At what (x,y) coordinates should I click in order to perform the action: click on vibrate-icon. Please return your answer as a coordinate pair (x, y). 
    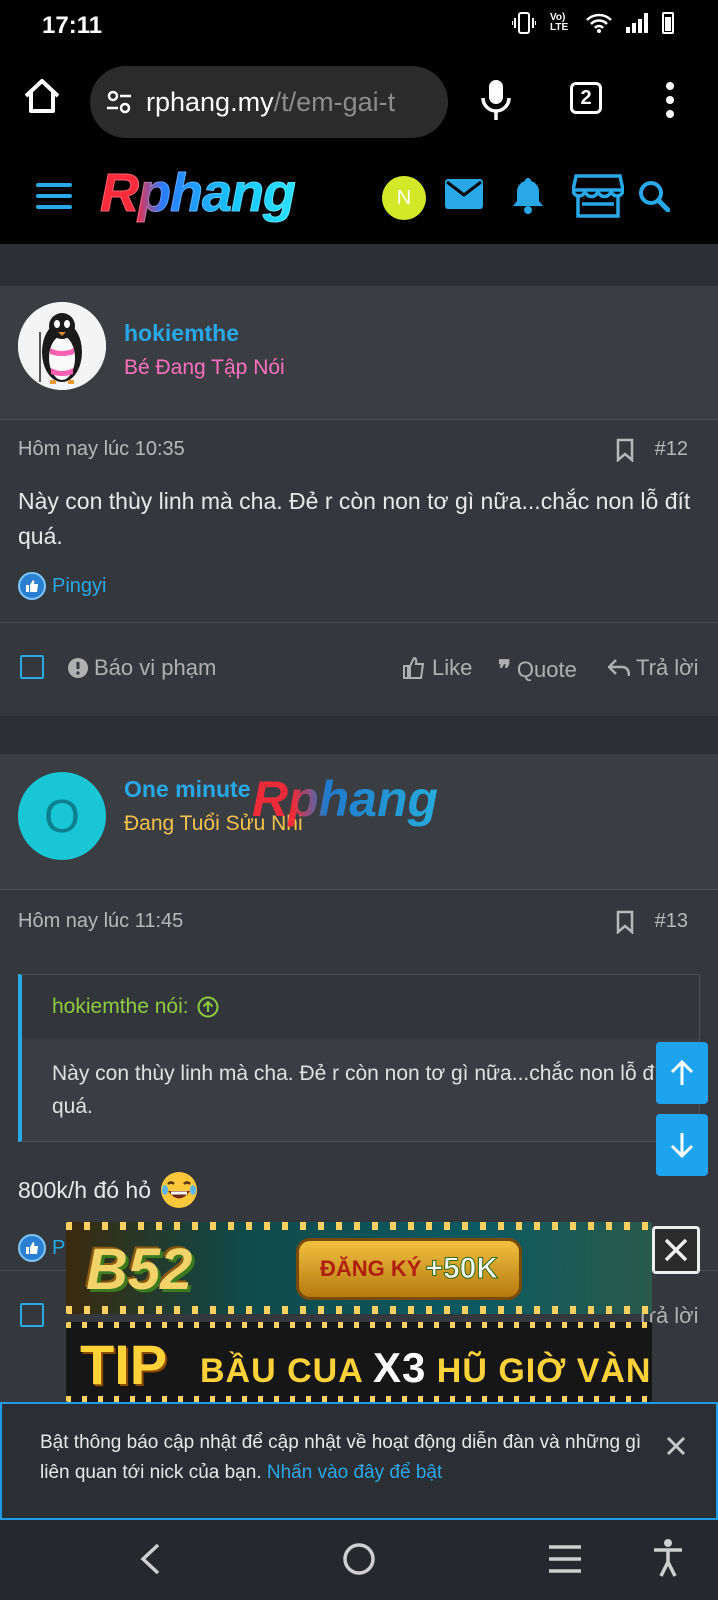
    Looking at the image, I should click on (524, 23).